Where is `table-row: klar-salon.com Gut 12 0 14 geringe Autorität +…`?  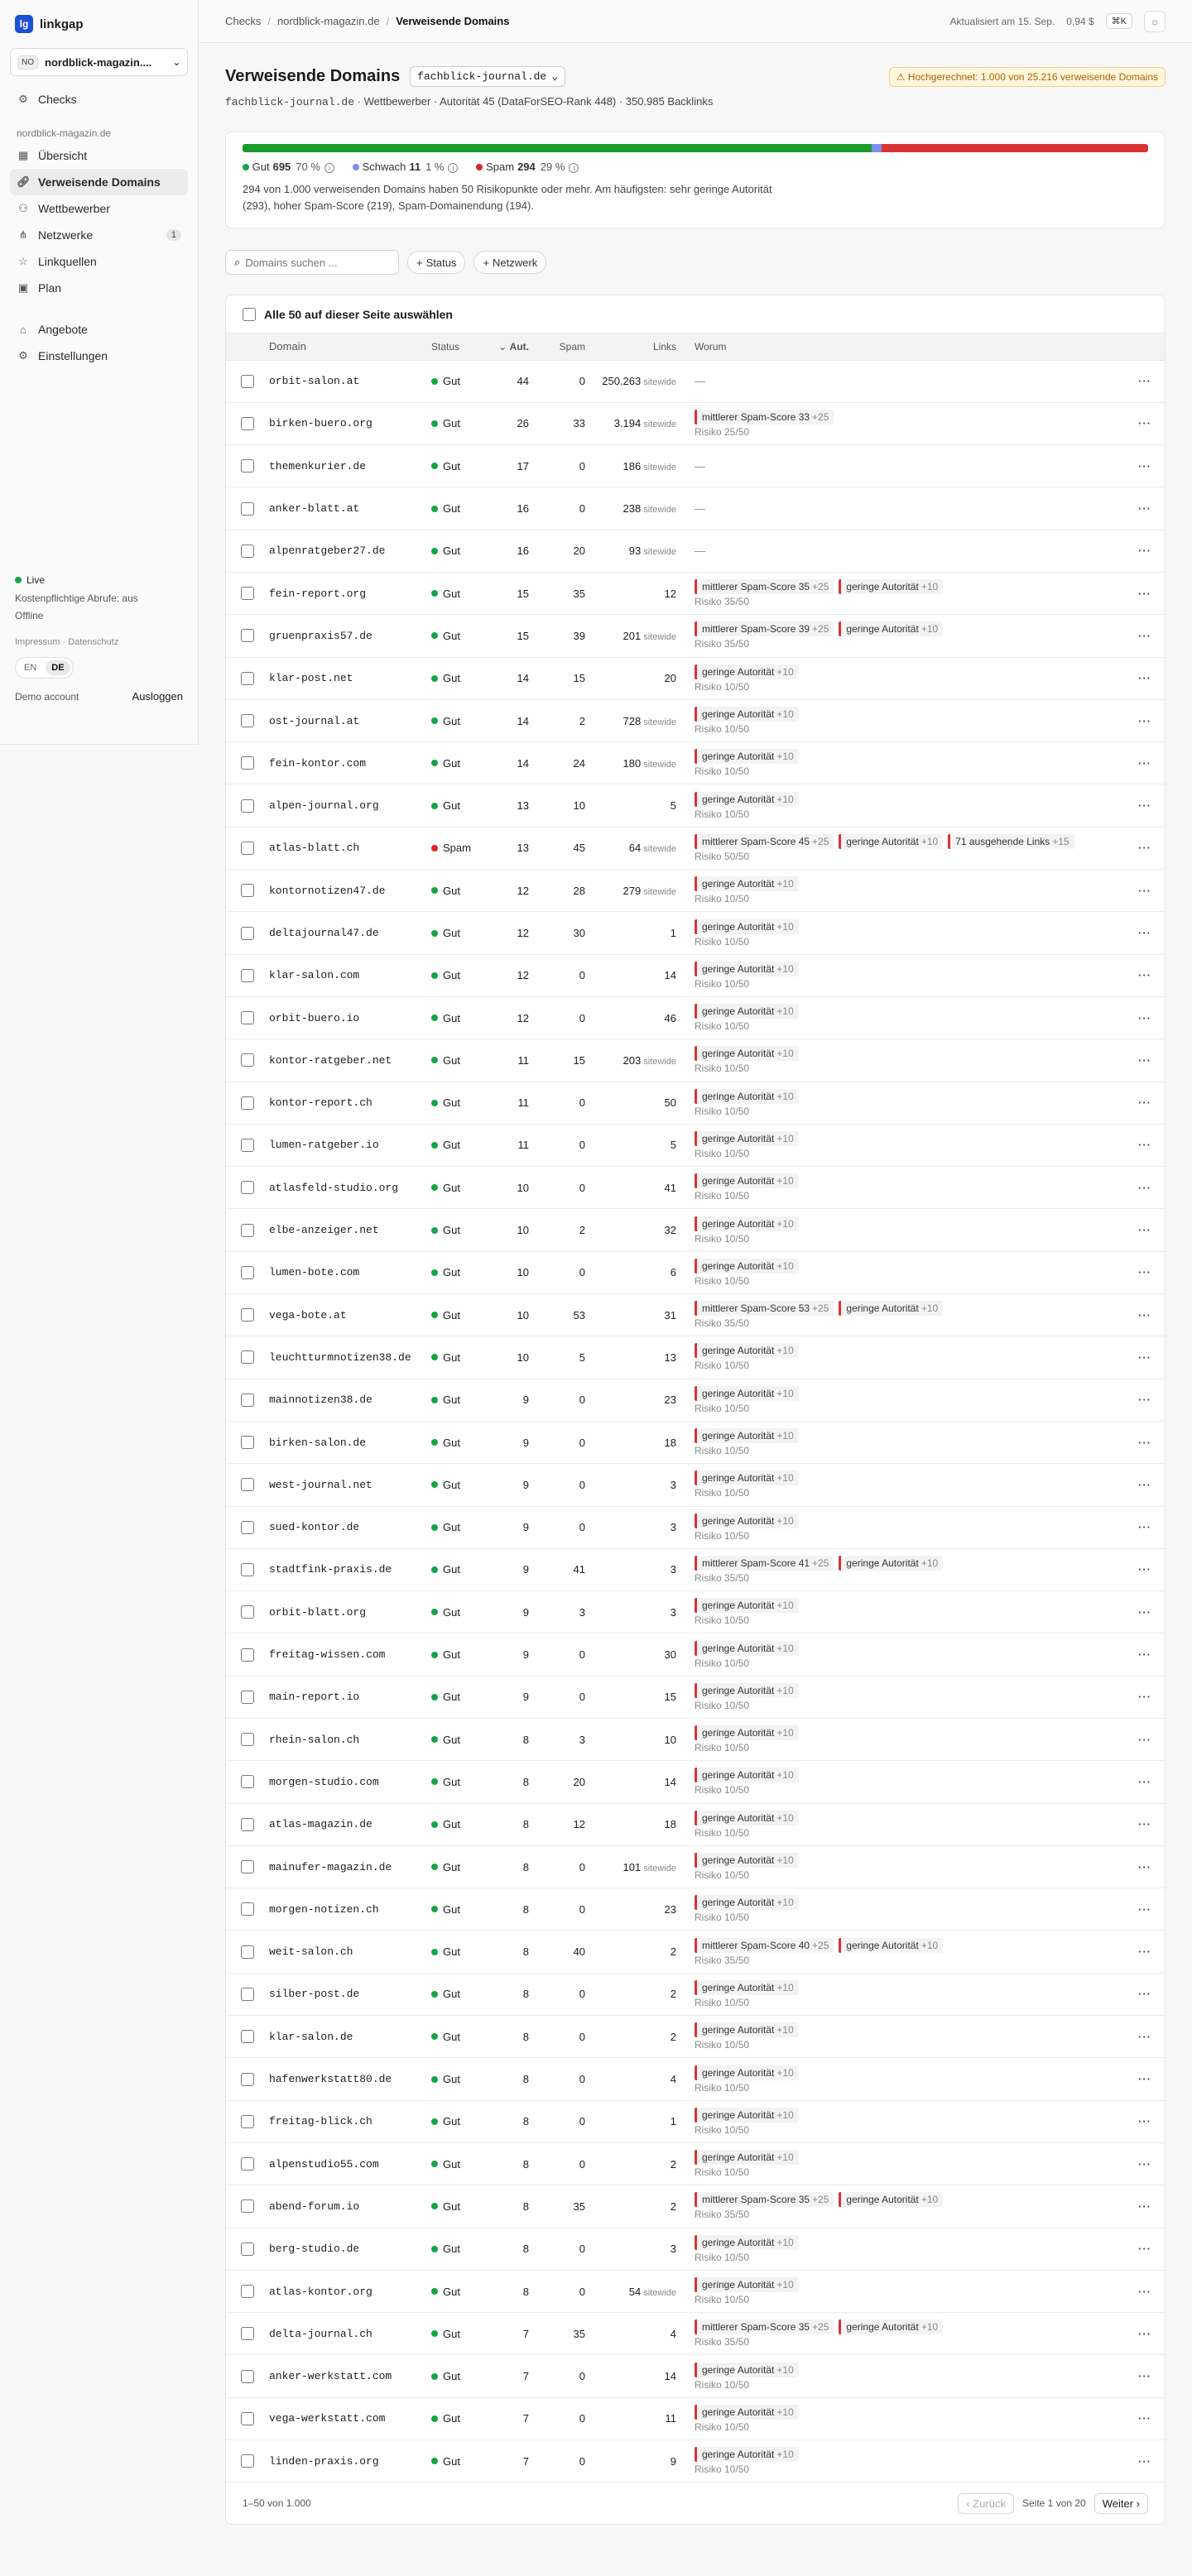
table-row: klar-salon.com Gut 12 0 14 geringe Autorität +… is located at coordinates (695, 975).